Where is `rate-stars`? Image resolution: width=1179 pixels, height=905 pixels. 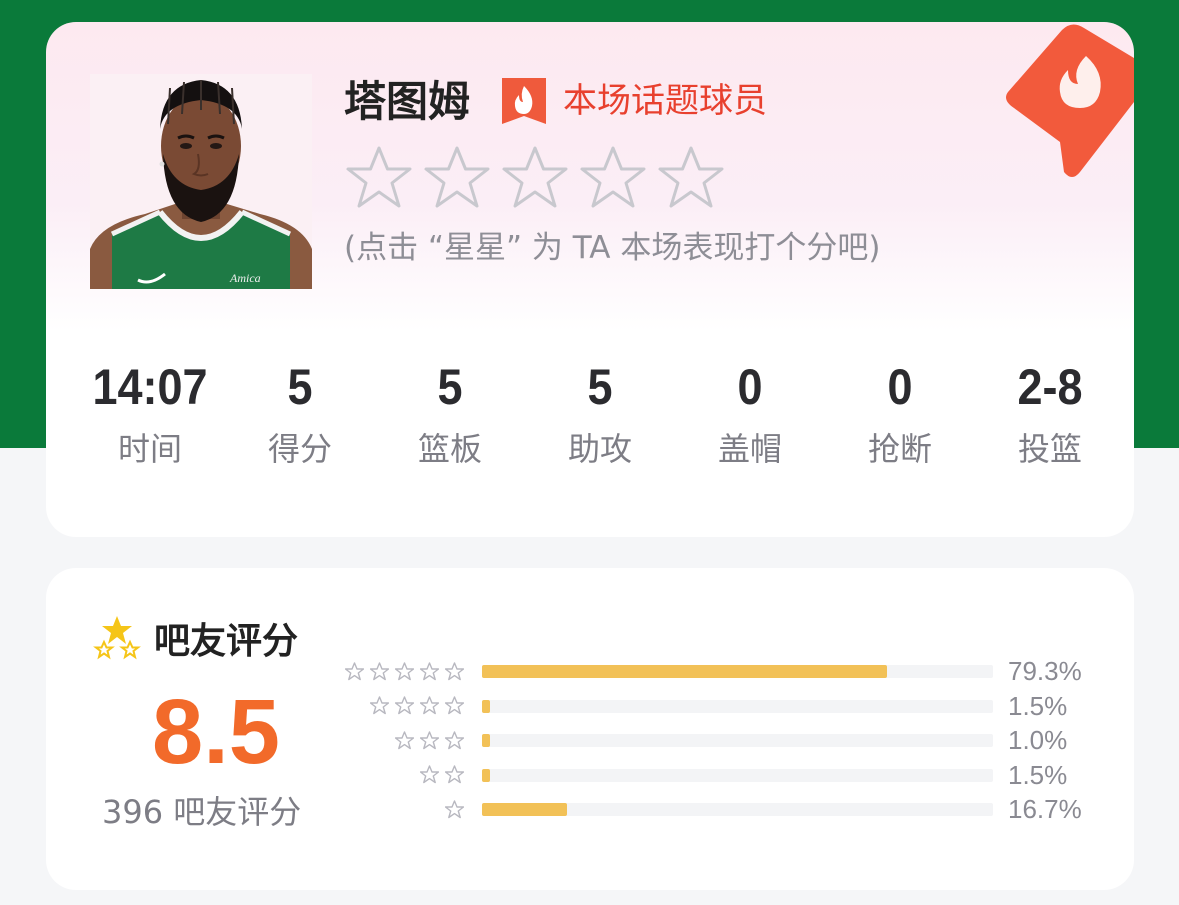 rate-stars is located at coordinates (535, 177).